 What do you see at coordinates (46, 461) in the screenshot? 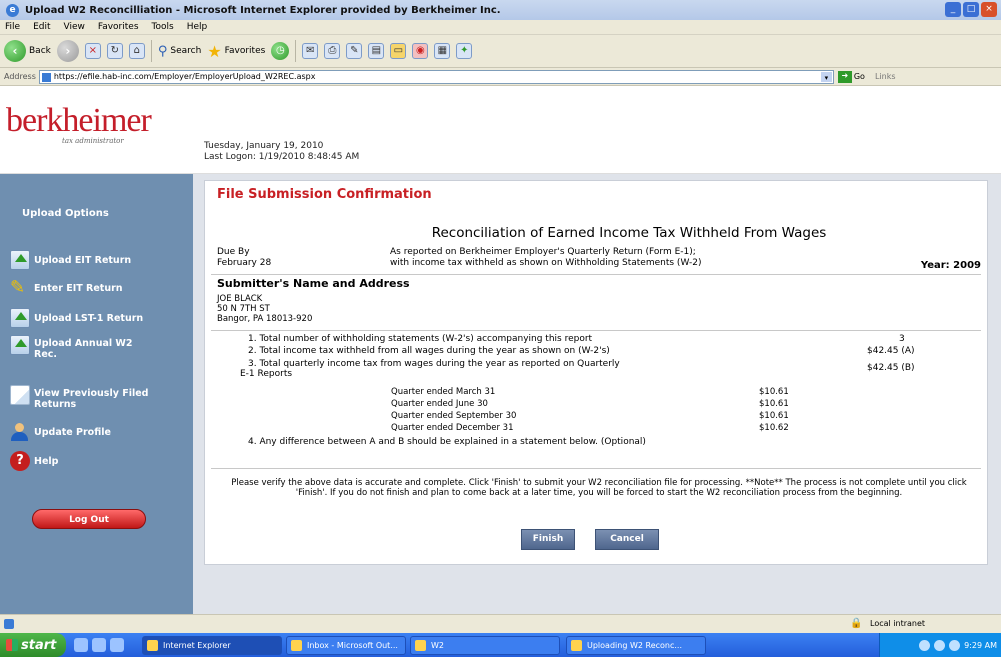
I see `sidebar-item-label: Help` at bounding box center [46, 461].